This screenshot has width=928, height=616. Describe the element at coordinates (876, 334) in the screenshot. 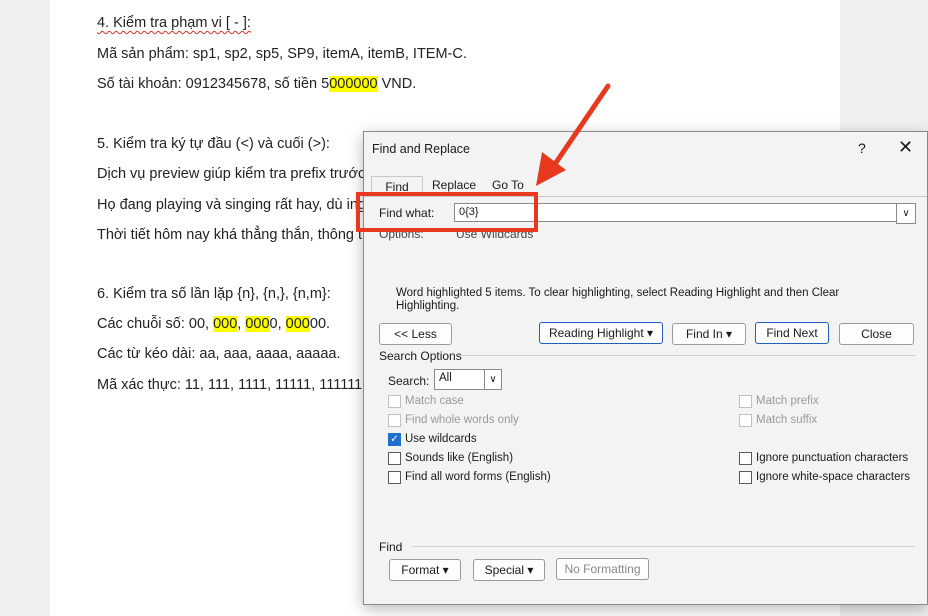

I see `close-button: Close` at that location.